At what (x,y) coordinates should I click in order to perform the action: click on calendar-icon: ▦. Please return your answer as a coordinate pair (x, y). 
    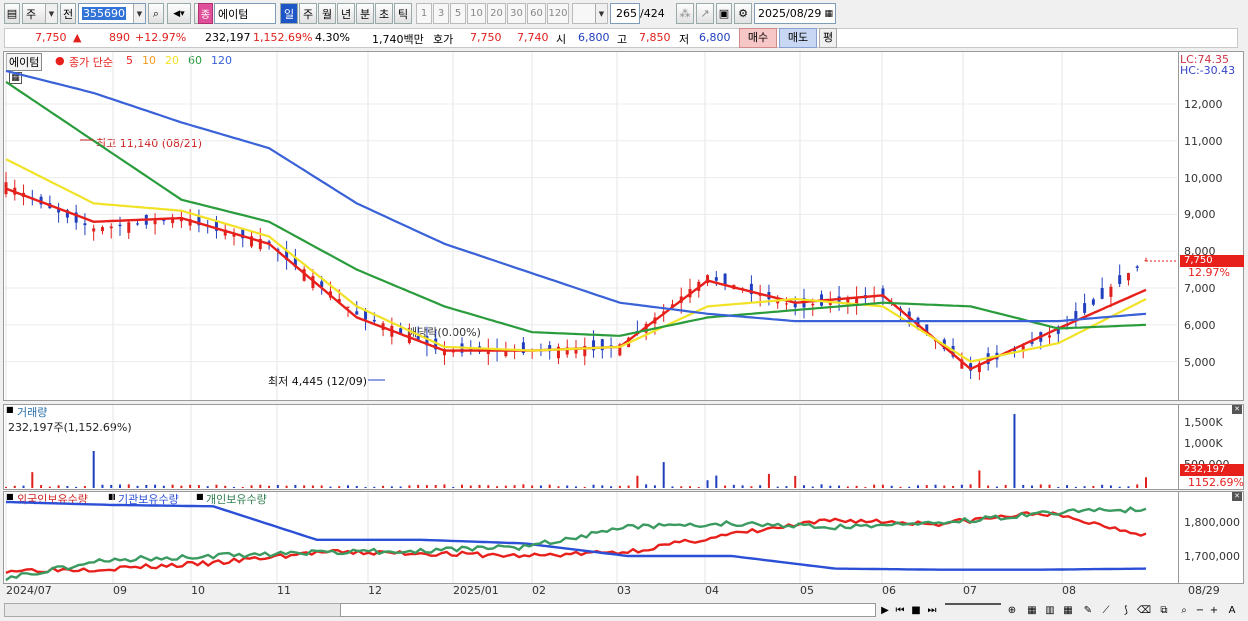
    Looking at the image, I should click on (1068, 610).